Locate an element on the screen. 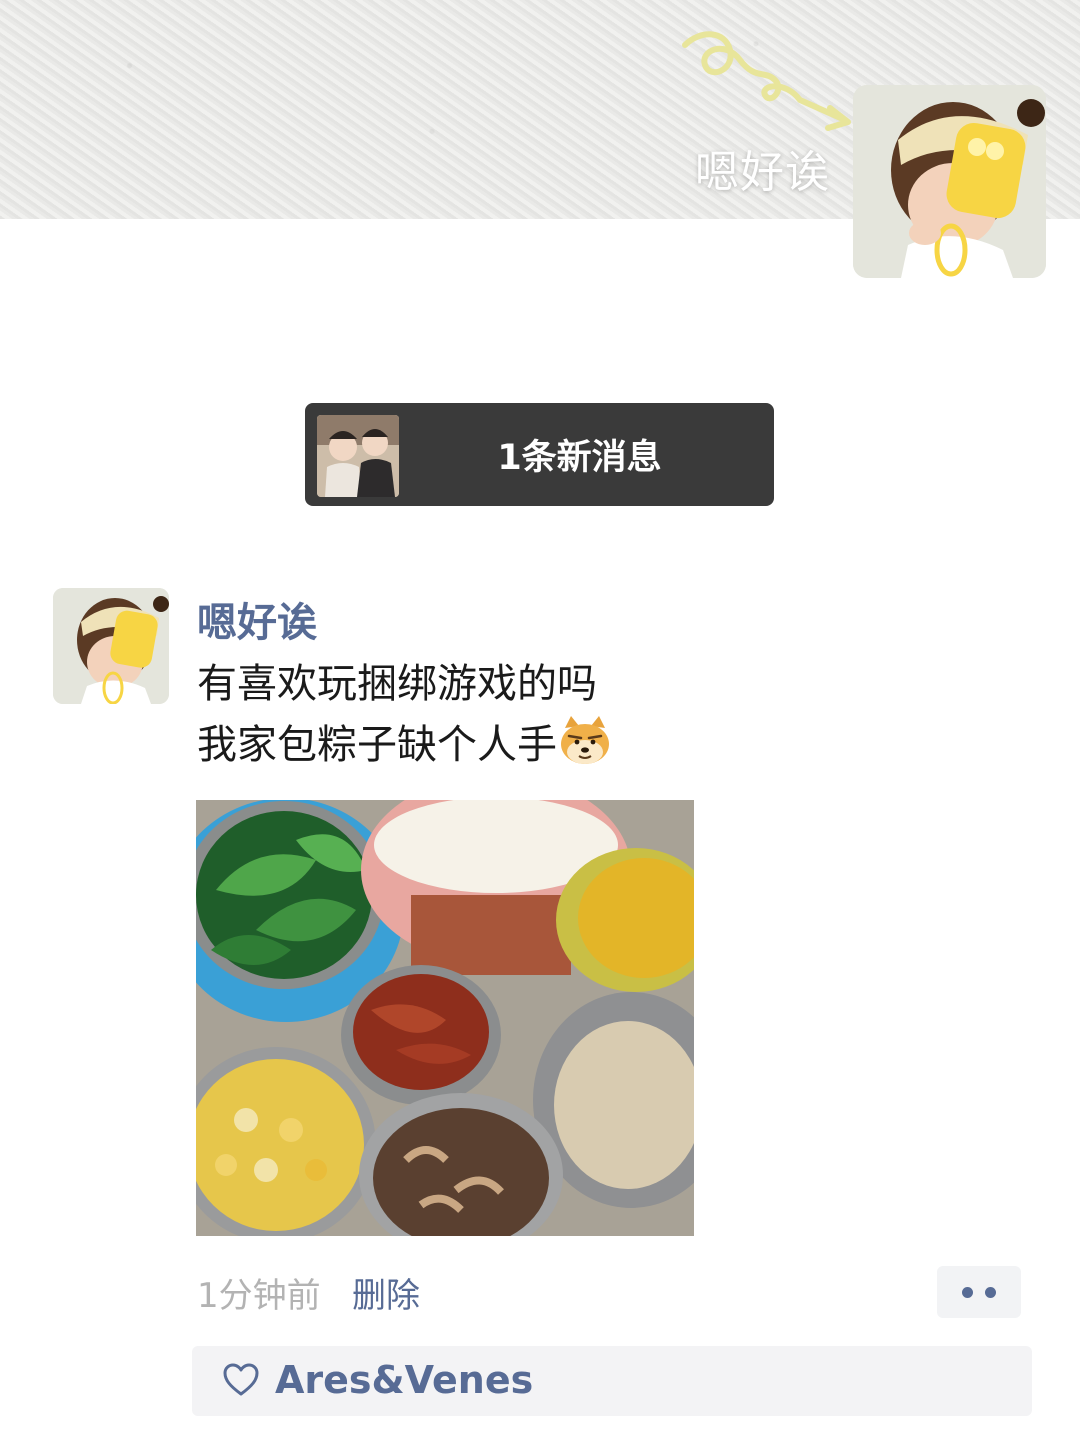  more-actions-button is located at coordinates (979, 1292).